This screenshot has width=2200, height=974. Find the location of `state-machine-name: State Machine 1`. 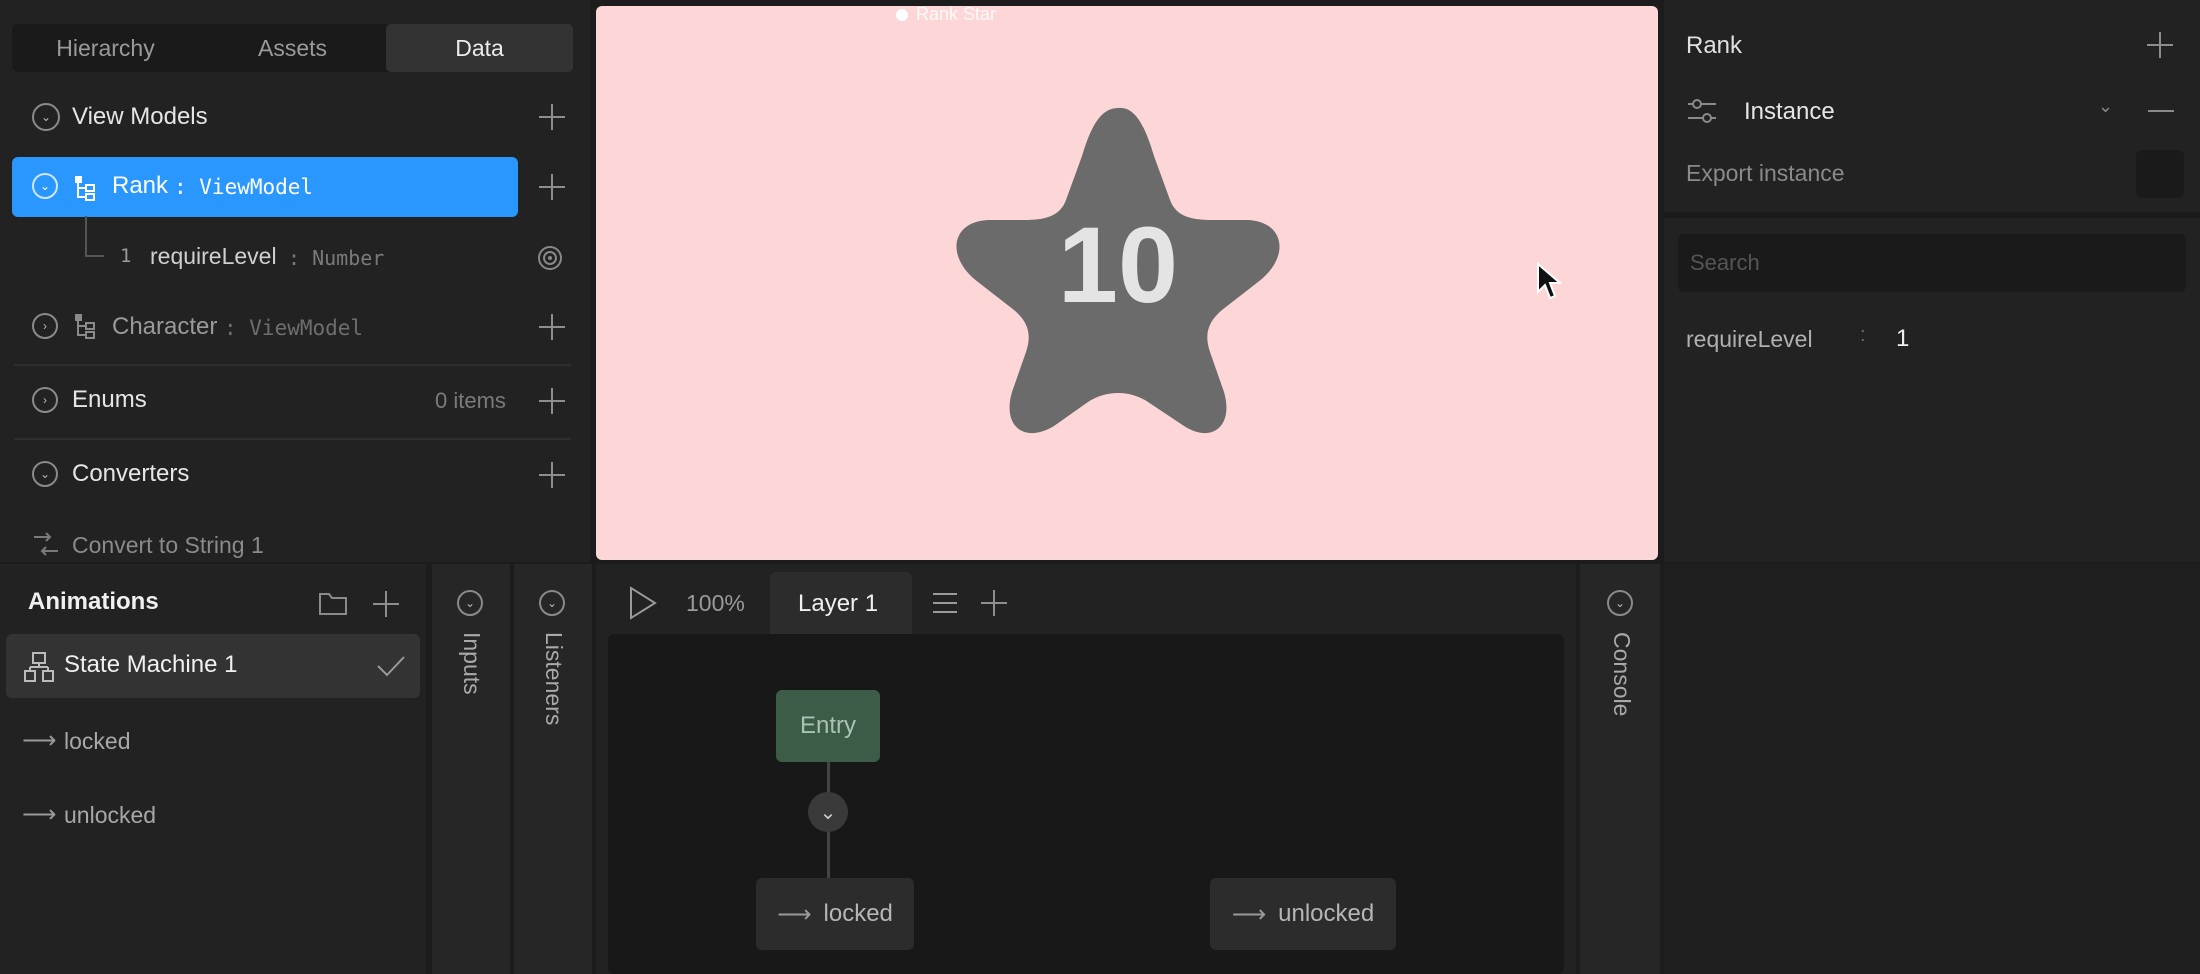

state-machine-name: State Machine 1 is located at coordinates (151, 664).